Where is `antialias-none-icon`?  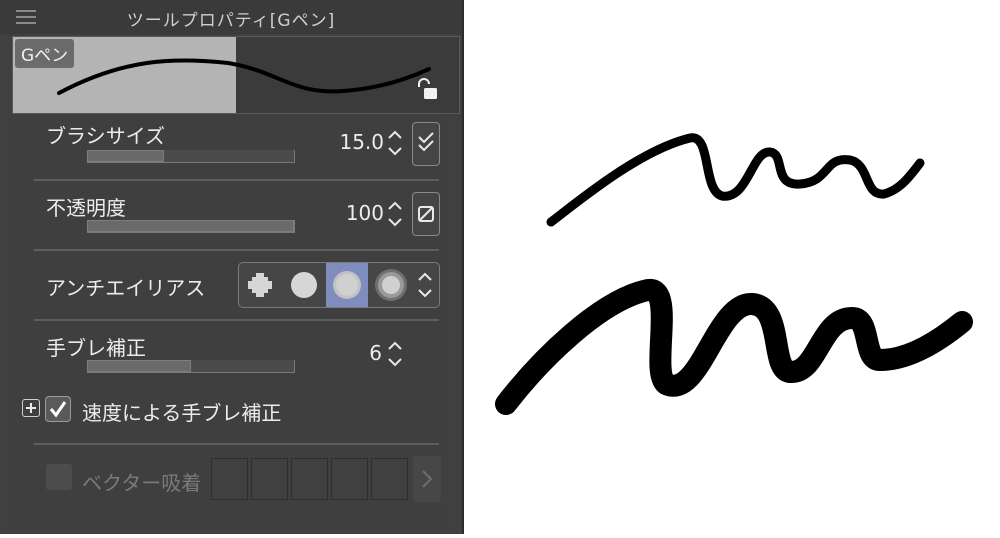
antialias-none-icon is located at coordinates (260, 285).